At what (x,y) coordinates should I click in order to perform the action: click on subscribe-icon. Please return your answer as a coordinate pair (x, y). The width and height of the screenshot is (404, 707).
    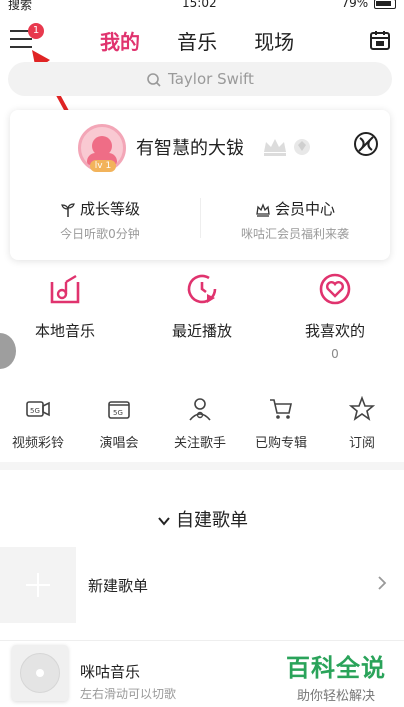
    Looking at the image, I should click on (362, 408).